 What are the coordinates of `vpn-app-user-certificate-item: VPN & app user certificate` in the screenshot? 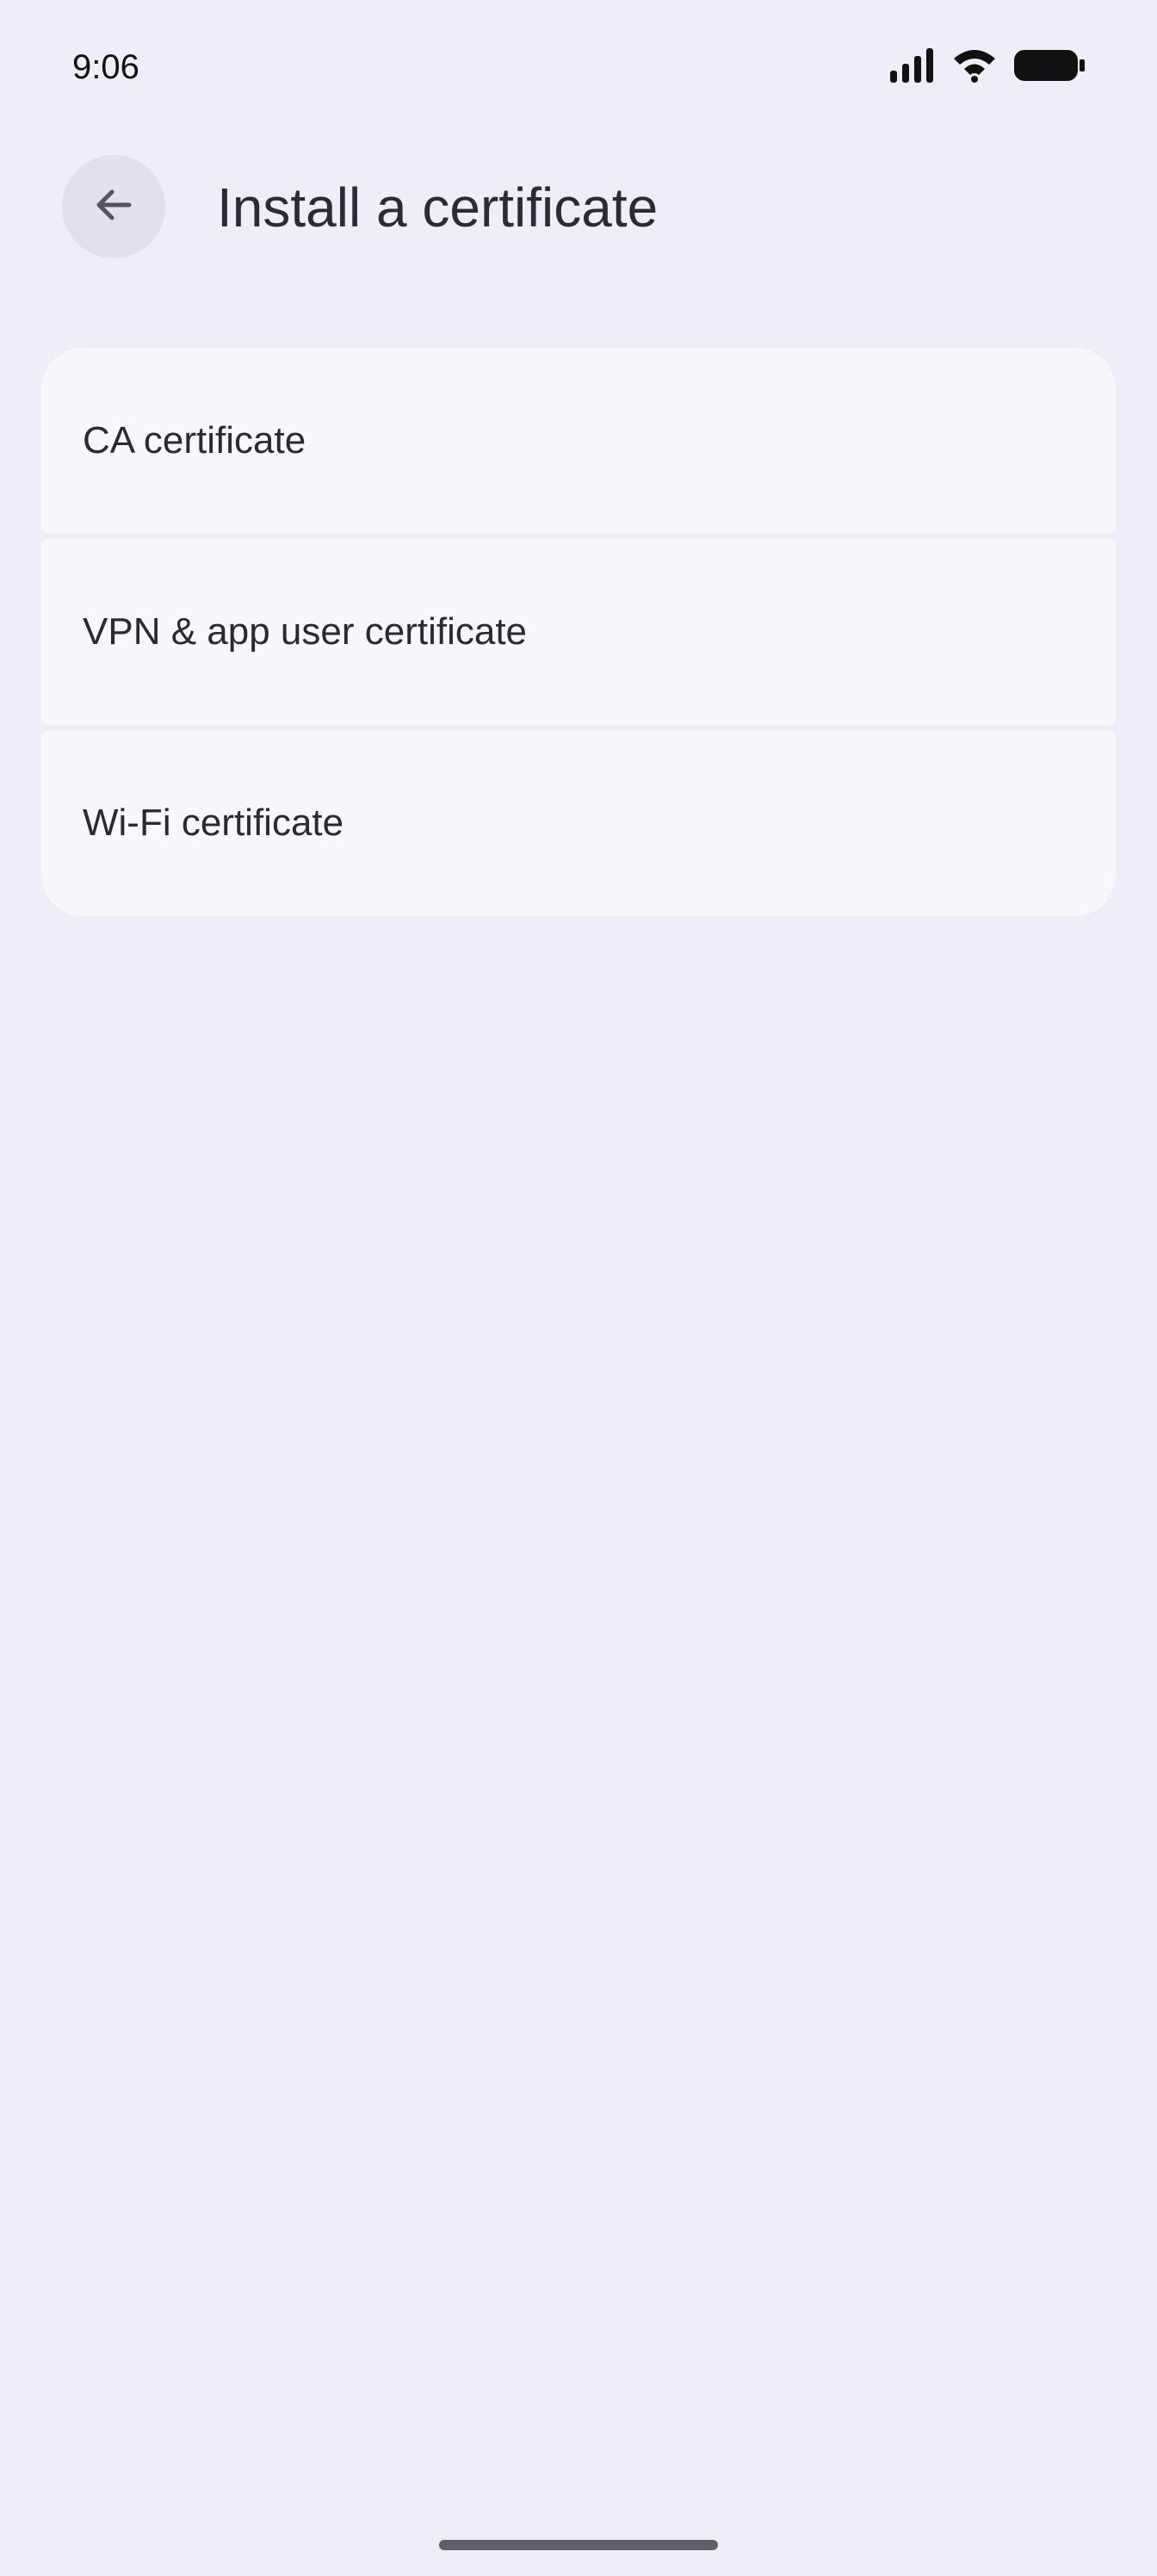 It's located at (579, 632).